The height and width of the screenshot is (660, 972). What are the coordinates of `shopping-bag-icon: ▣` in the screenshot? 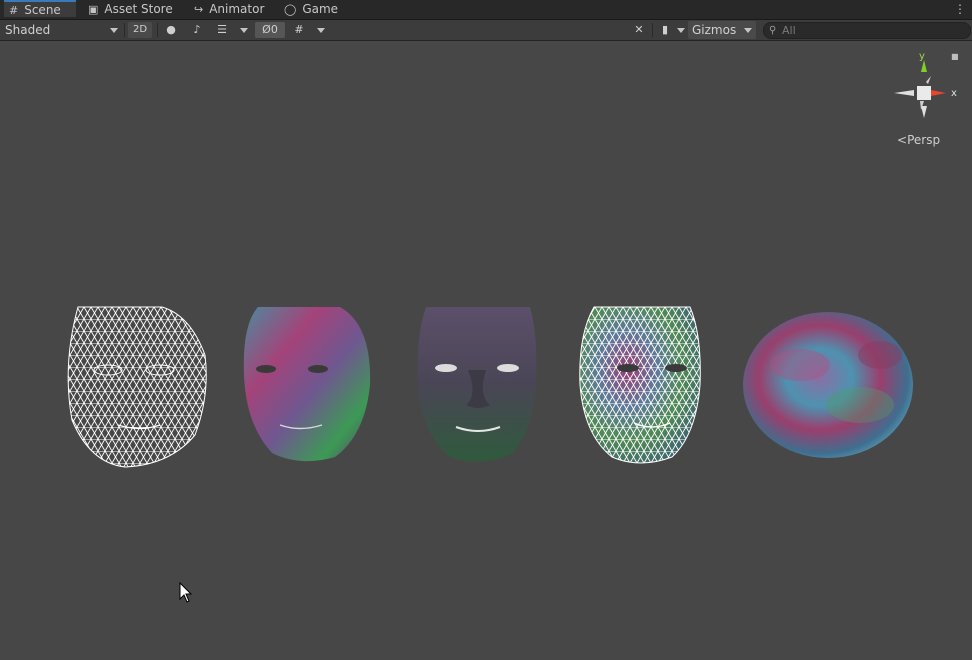 It's located at (93, 9).